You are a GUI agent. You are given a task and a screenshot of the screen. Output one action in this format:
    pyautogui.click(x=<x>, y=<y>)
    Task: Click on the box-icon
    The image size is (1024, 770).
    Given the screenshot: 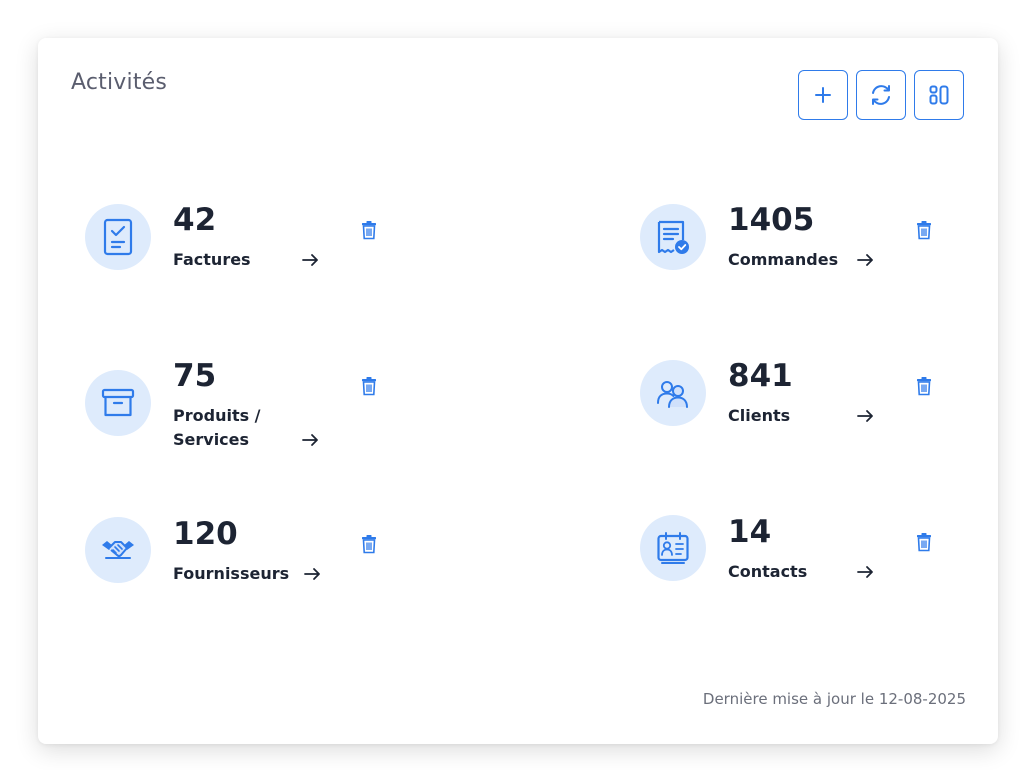 What is the action you would take?
    pyautogui.click(x=118, y=402)
    